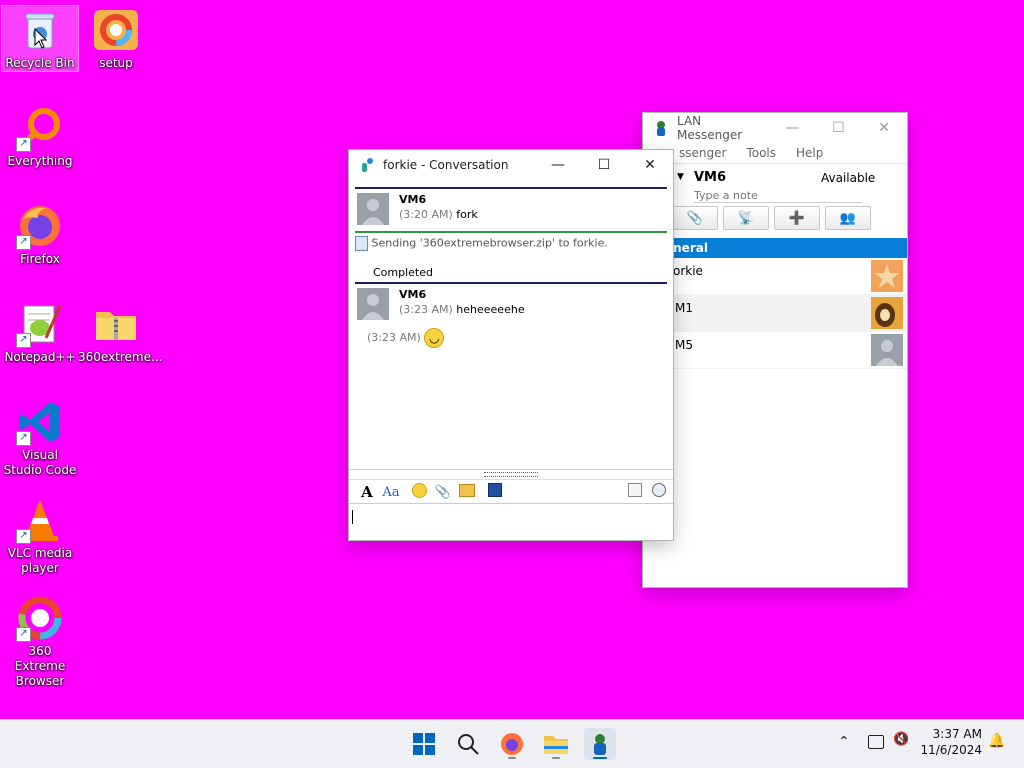 The height and width of the screenshot is (768, 1024). What do you see at coordinates (467, 492) in the screenshot?
I see `send-folder-button` at bounding box center [467, 492].